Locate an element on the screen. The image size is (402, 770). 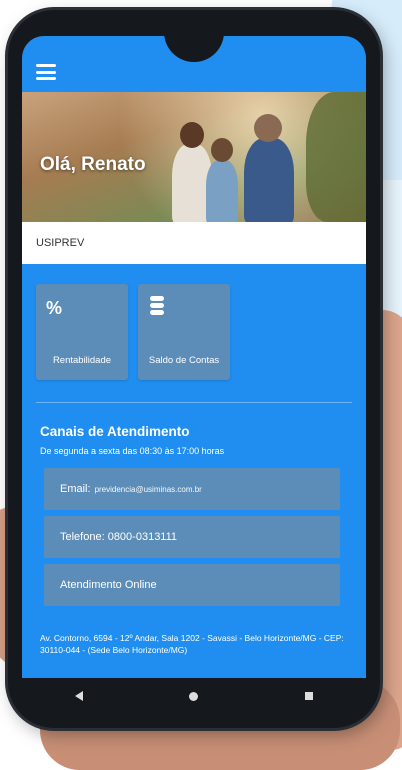
back-icon is located at coordinates (79, 696).